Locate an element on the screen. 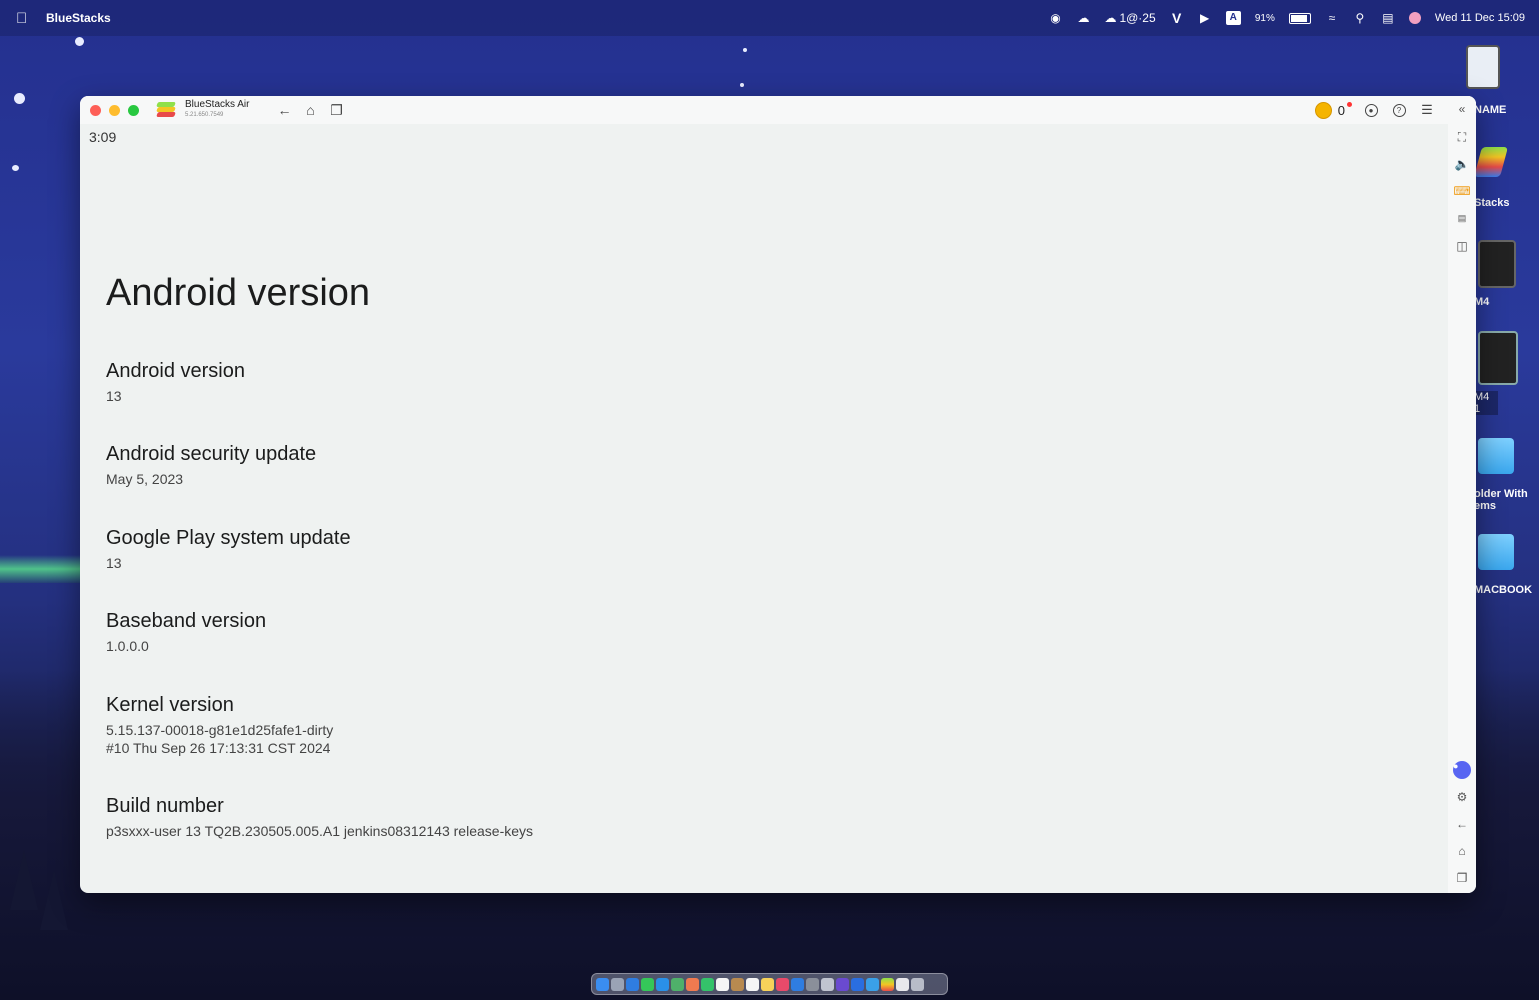 The image size is (1539, 1000). desktop-icon-bluestacks: Stacks is located at coordinates (1505, 178).